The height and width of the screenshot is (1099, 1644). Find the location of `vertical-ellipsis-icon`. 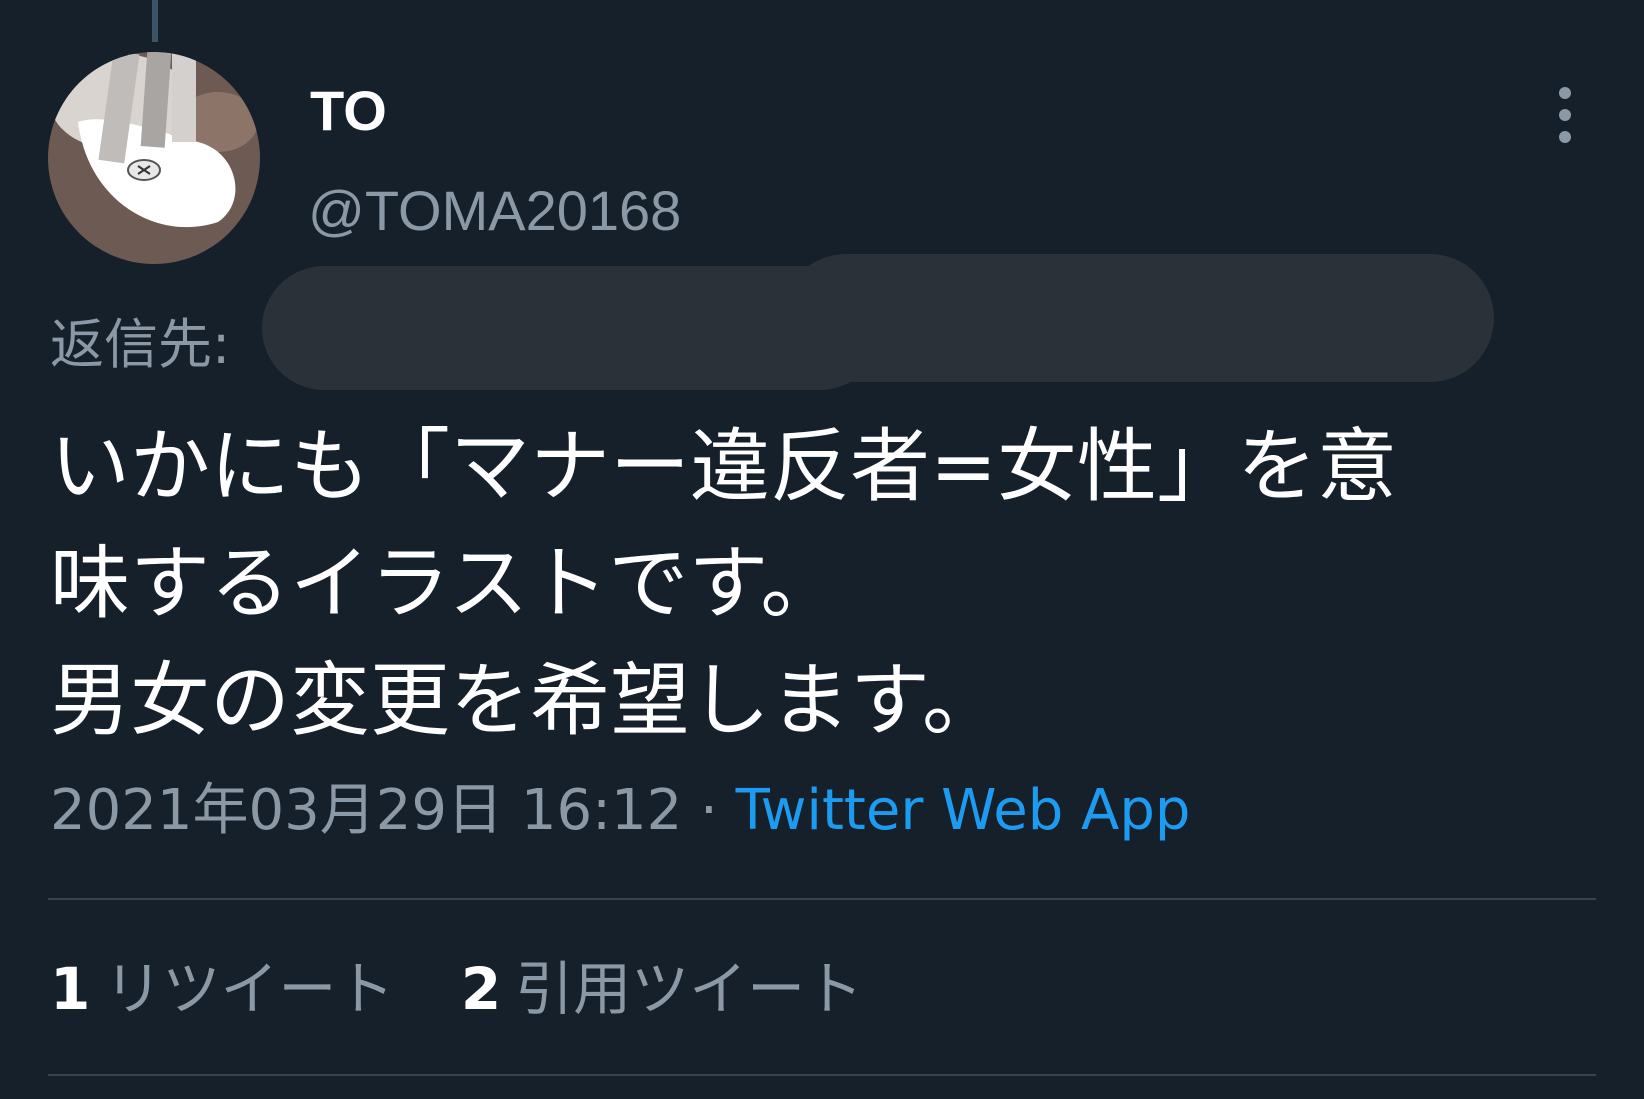

vertical-ellipsis-icon is located at coordinates (1565, 115).